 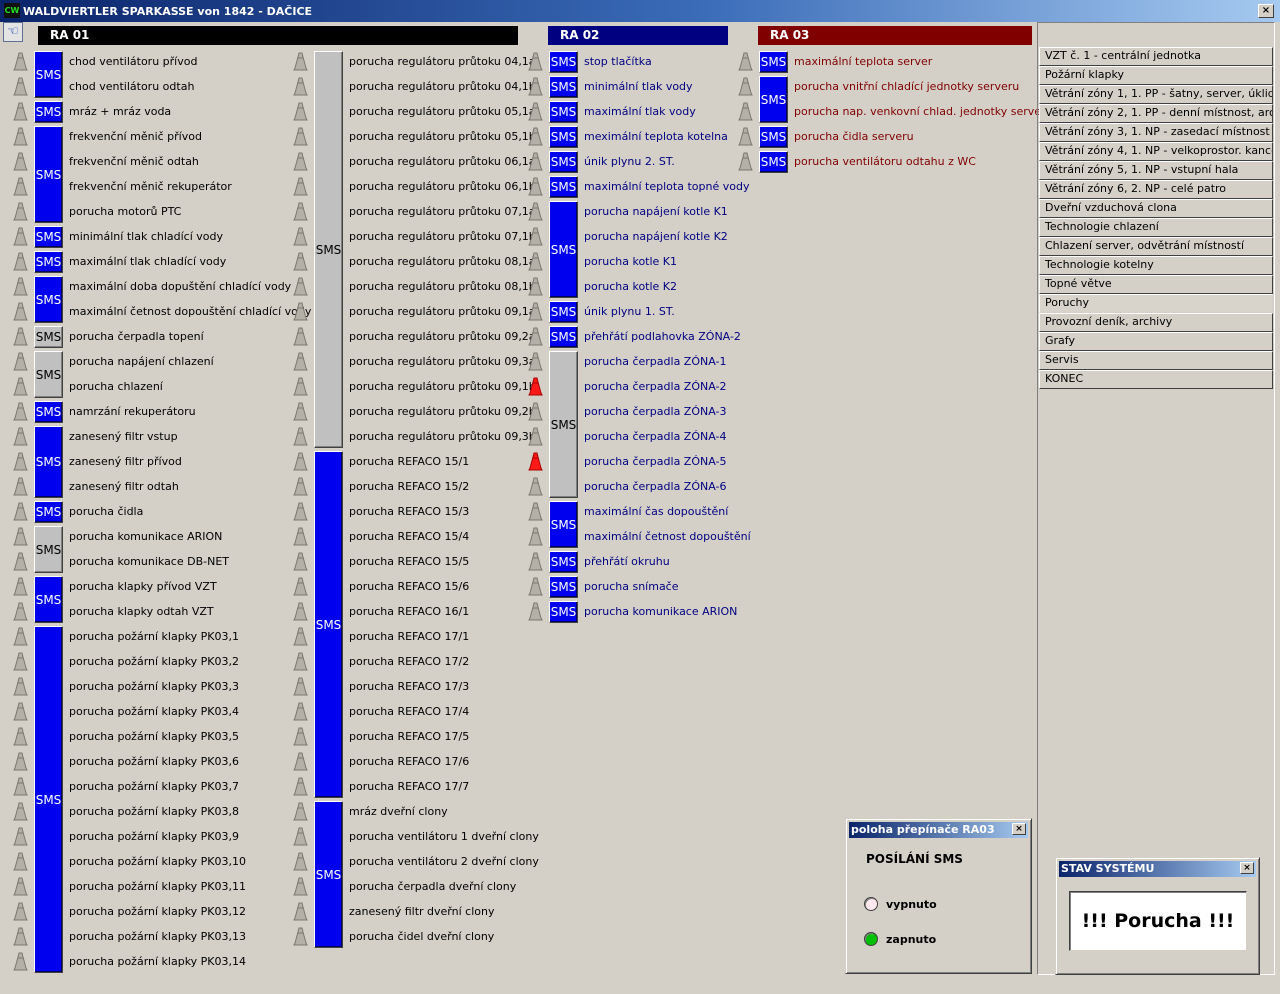 What do you see at coordinates (895, 35) in the screenshot?
I see `section-header-ra03: RA 03` at bounding box center [895, 35].